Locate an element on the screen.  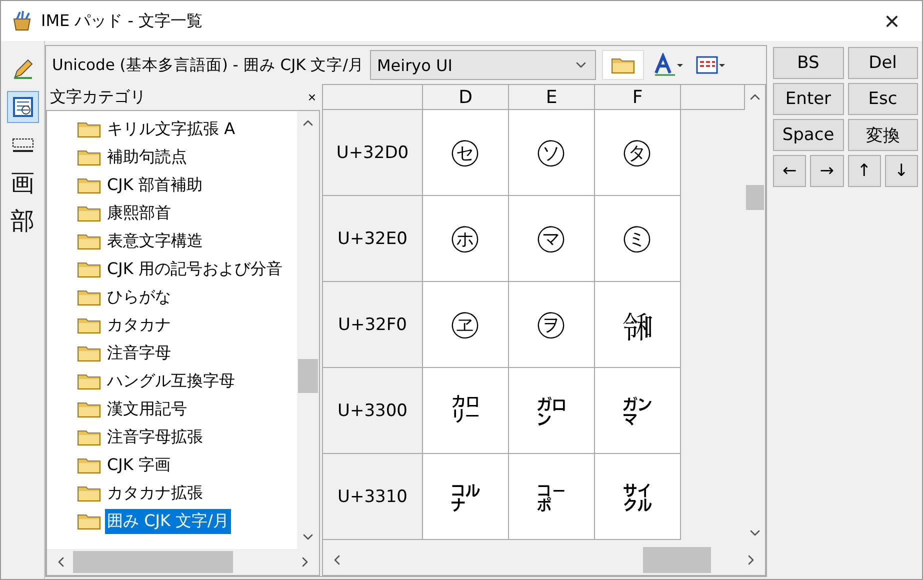
character-cell: ㋮ is located at coordinates (552, 239).